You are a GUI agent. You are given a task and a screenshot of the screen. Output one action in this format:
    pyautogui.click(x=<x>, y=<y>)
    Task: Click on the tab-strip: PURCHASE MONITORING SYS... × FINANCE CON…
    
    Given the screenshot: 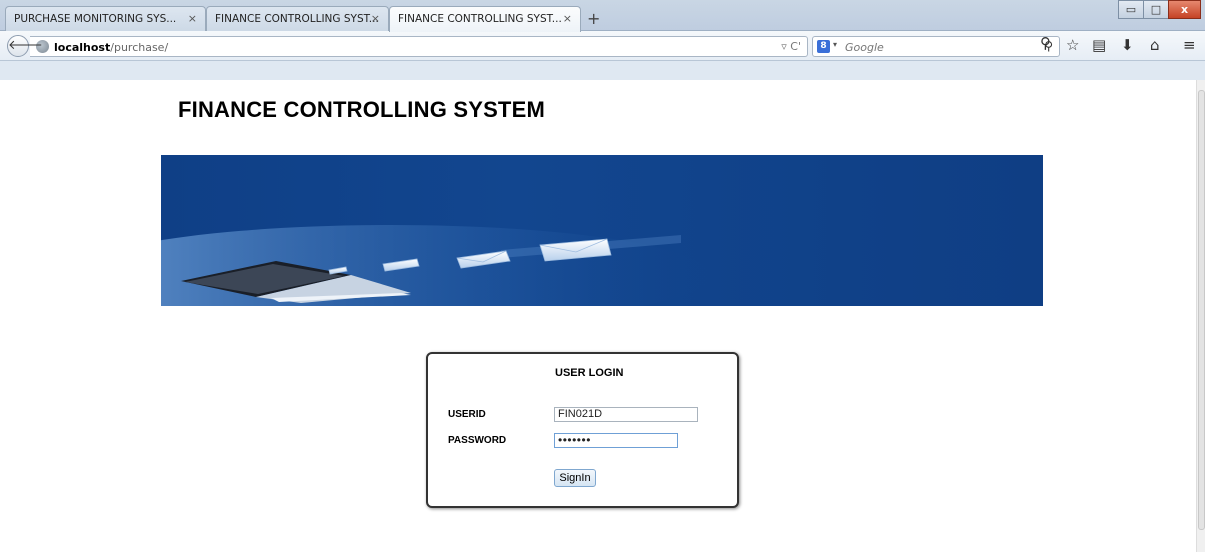 What is the action you would take?
    pyautogui.click(x=602, y=16)
    